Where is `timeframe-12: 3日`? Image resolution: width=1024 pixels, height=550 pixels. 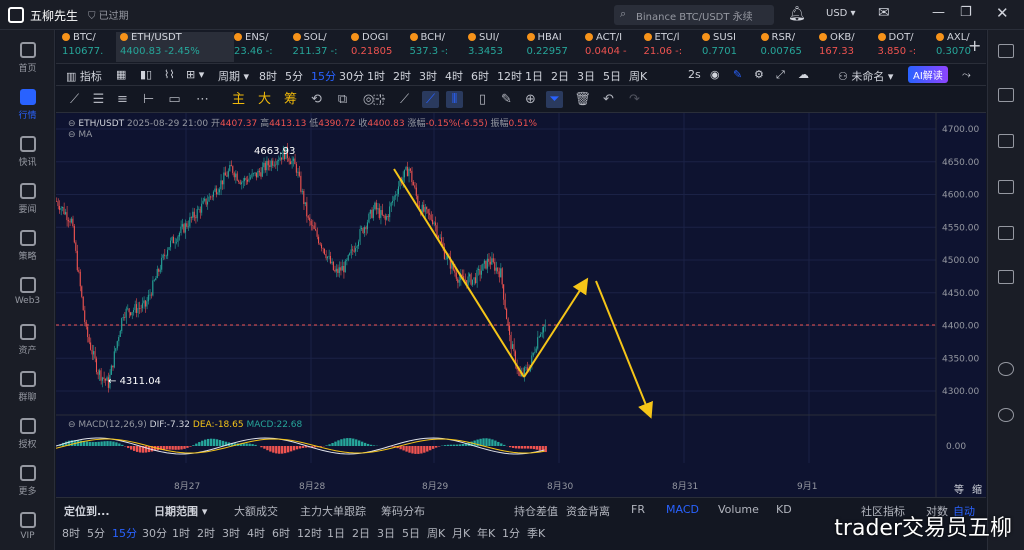 timeframe-12: 3日 is located at coordinates (586, 76).